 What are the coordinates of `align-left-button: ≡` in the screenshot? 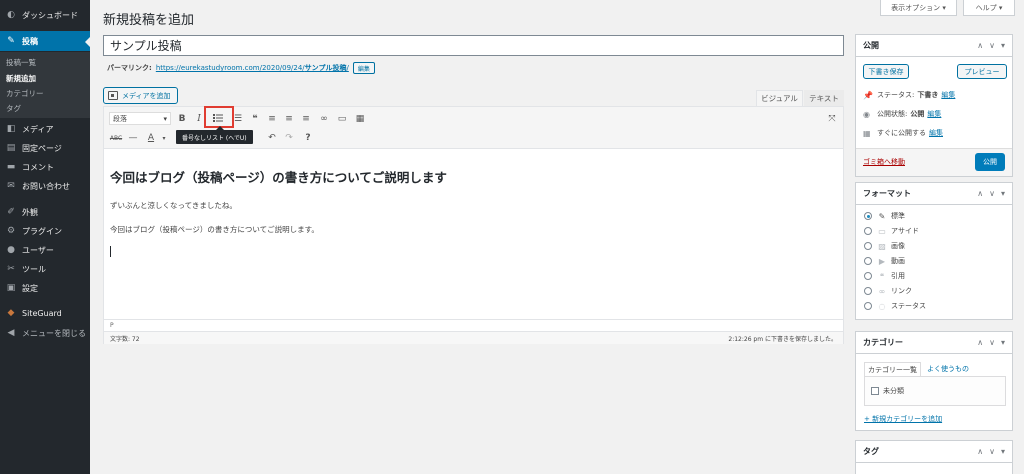 It's located at (272, 119).